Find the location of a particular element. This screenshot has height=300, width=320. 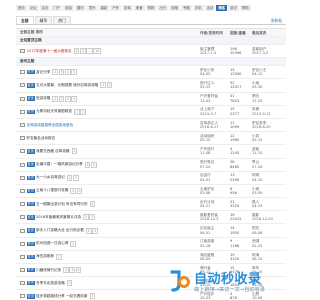

nav-item: 旅游 is located at coordinates (68, 8).